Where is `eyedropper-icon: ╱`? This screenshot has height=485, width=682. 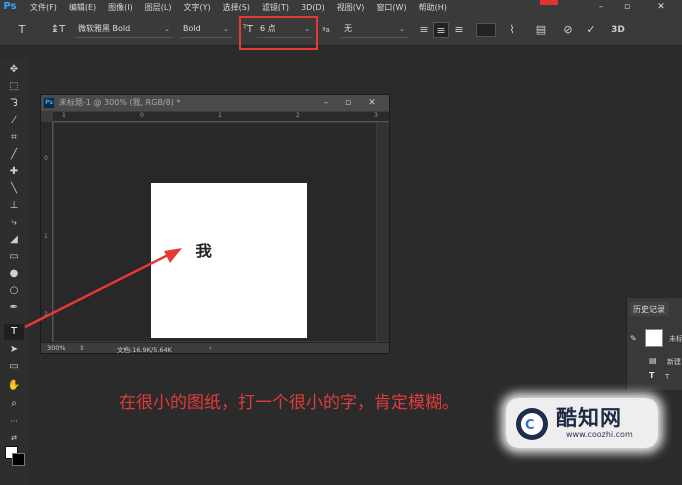
eyedropper-icon: ╱ is located at coordinates (14, 155).